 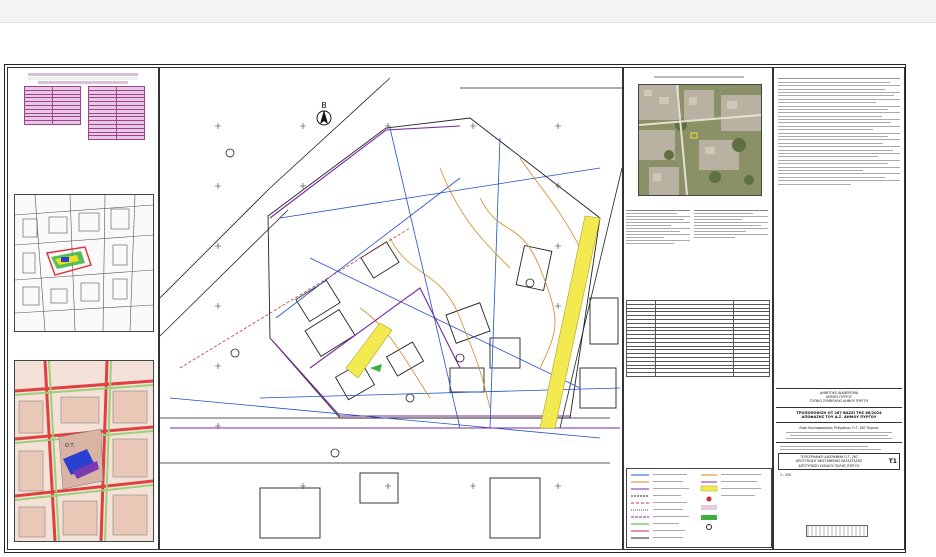 I want to click on notes-block-right, so click(x=731, y=250).